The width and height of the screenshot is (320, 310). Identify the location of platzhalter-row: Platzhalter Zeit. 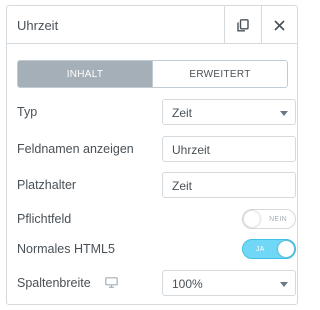
(156, 185).